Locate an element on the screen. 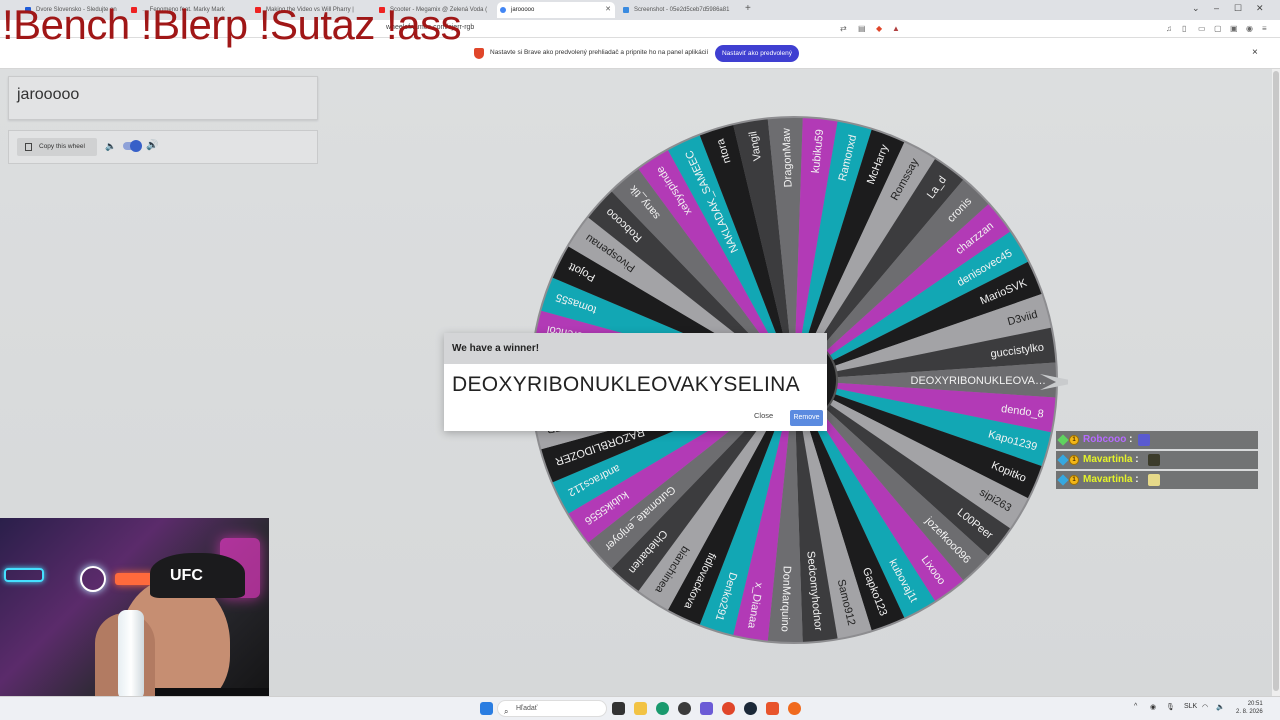 Image resolution: width=1280 pixels, height=720 pixels. live-neon-icon is located at coordinates (93, 579).